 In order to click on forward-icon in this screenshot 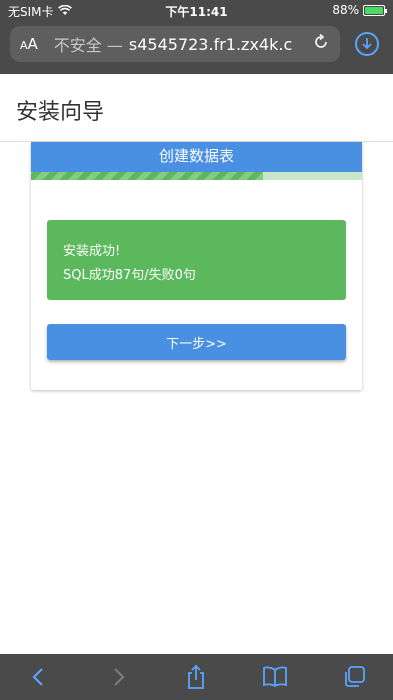, I will do `click(118, 677)`.